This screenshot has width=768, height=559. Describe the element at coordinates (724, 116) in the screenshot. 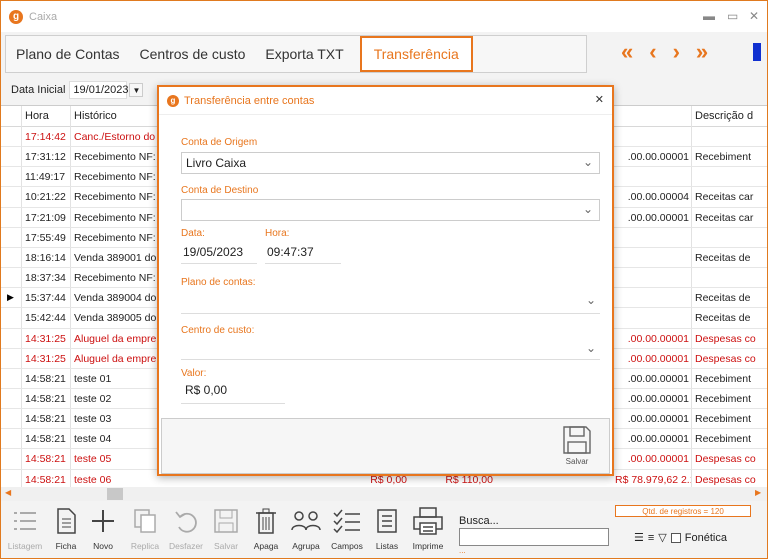

I see `header-descricao: Descrição d` at that location.